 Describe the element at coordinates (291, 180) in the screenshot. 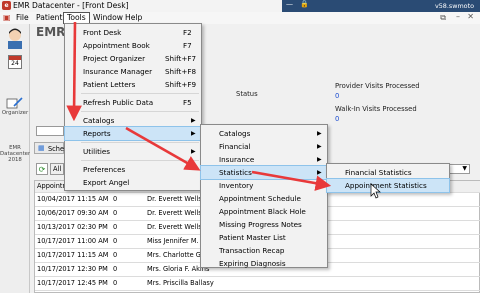

I see `arrow-statistics-to-appointment-statistics` at that location.